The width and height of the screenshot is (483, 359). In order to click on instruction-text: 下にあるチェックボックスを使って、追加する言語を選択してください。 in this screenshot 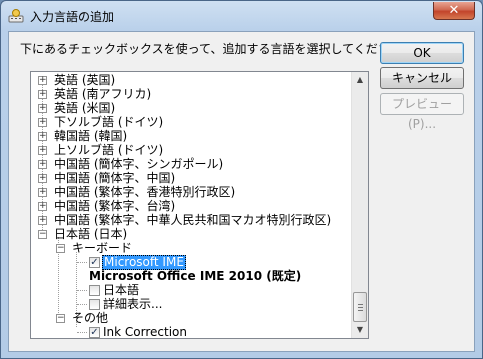, I will do `click(217, 49)`.